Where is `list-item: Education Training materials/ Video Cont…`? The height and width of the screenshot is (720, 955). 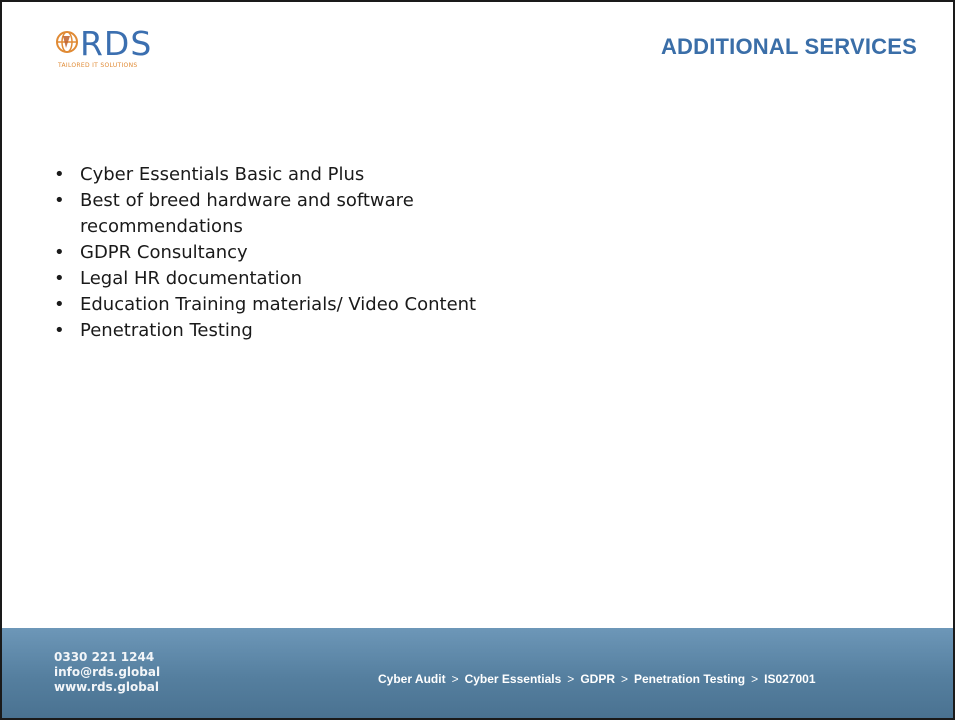
list-item: Education Training materials/ Video Cont… is located at coordinates (288, 305).